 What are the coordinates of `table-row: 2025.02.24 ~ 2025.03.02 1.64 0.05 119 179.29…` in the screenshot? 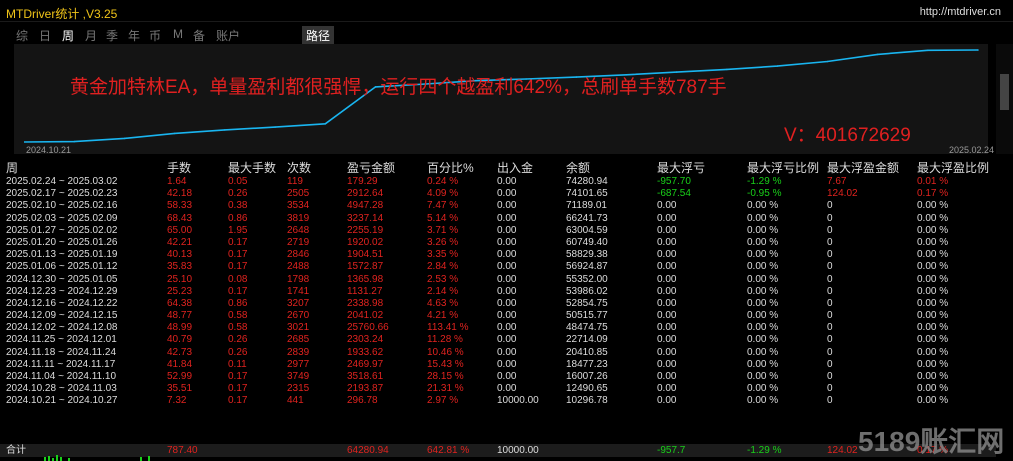 It's located at (498, 182).